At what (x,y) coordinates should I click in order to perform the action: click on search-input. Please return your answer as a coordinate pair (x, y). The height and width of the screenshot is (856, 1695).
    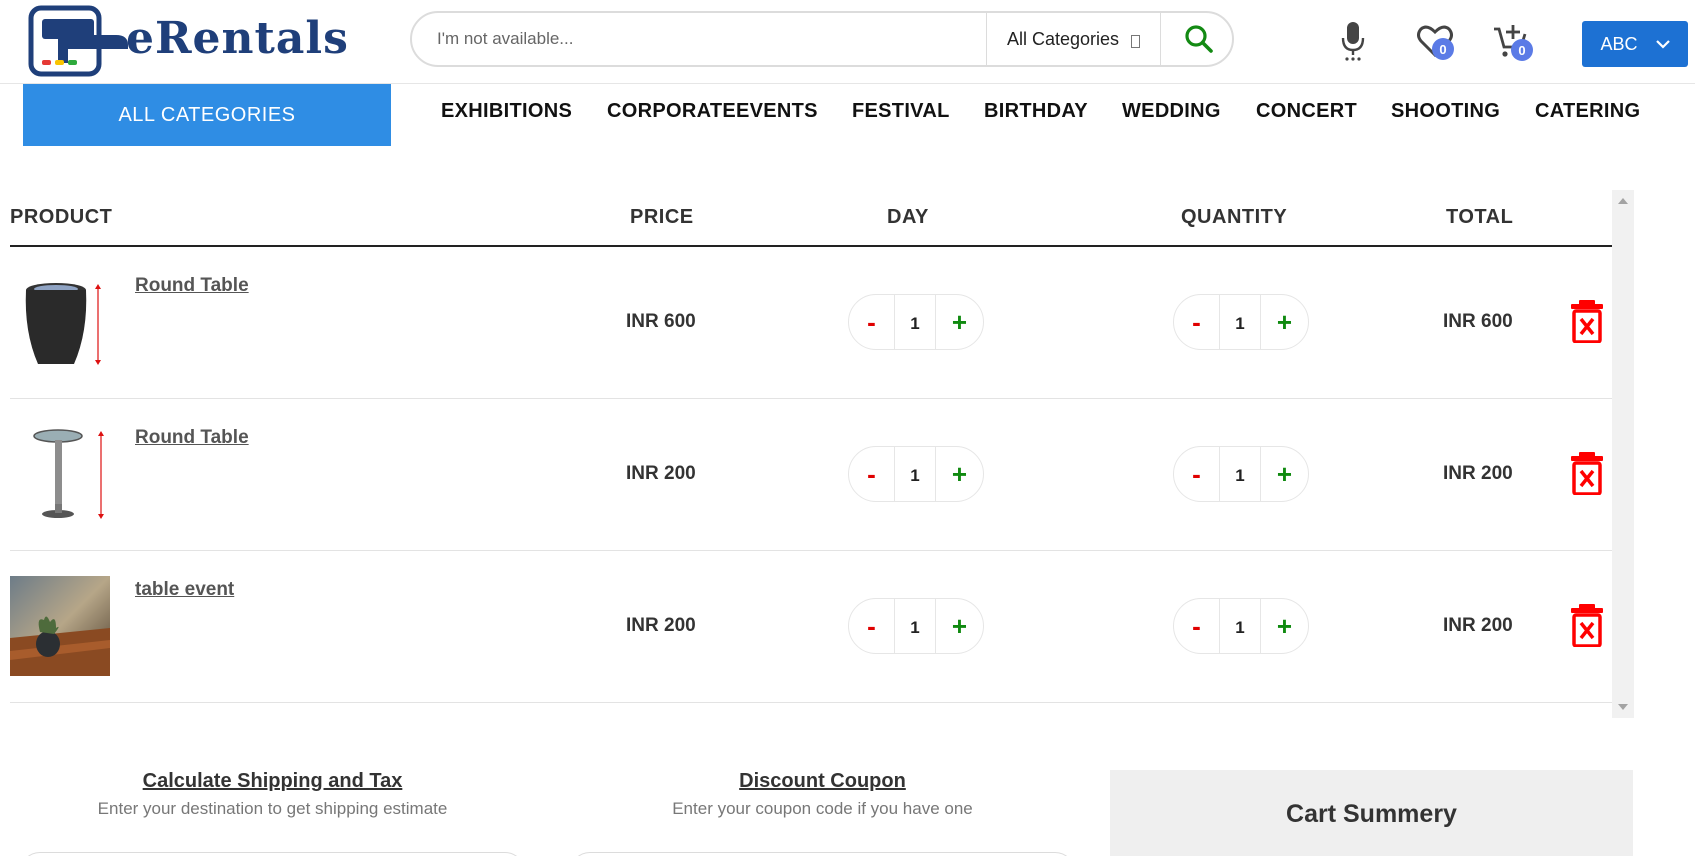
    Looking at the image, I should click on (699, 39).